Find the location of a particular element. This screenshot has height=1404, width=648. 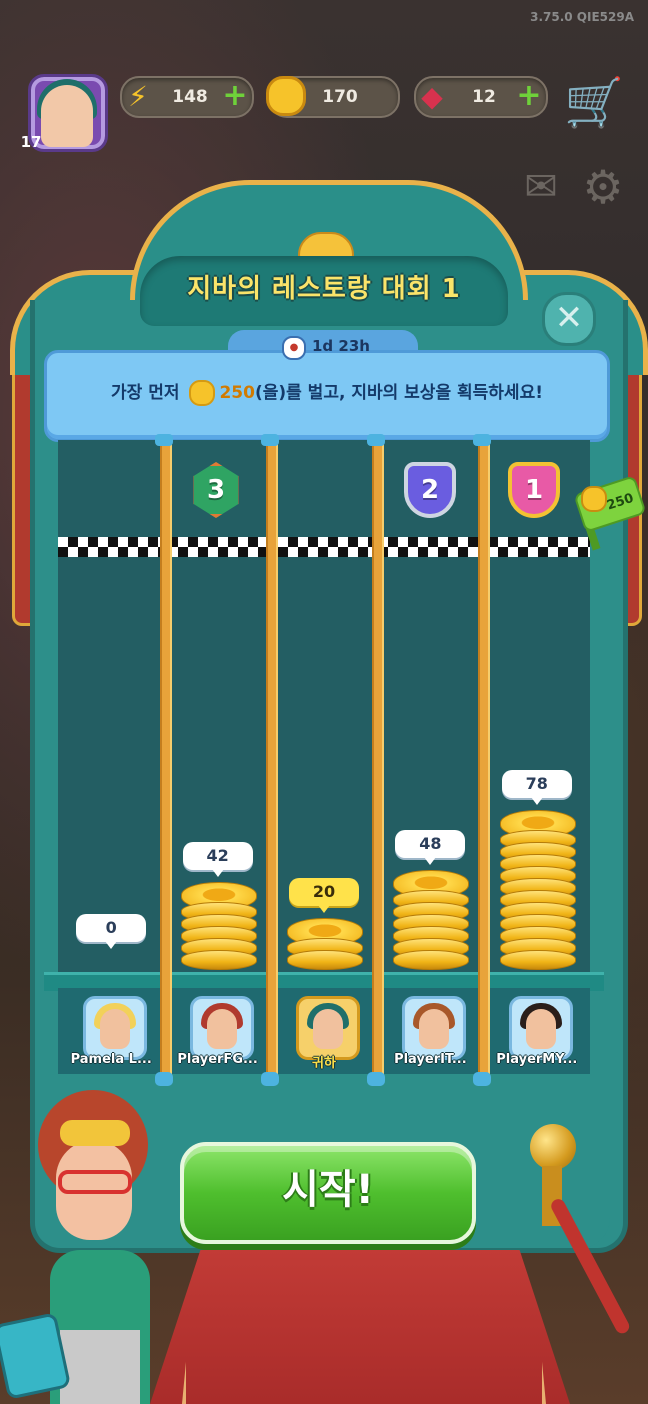

chef-bow is located at coordinates (95, 1133).